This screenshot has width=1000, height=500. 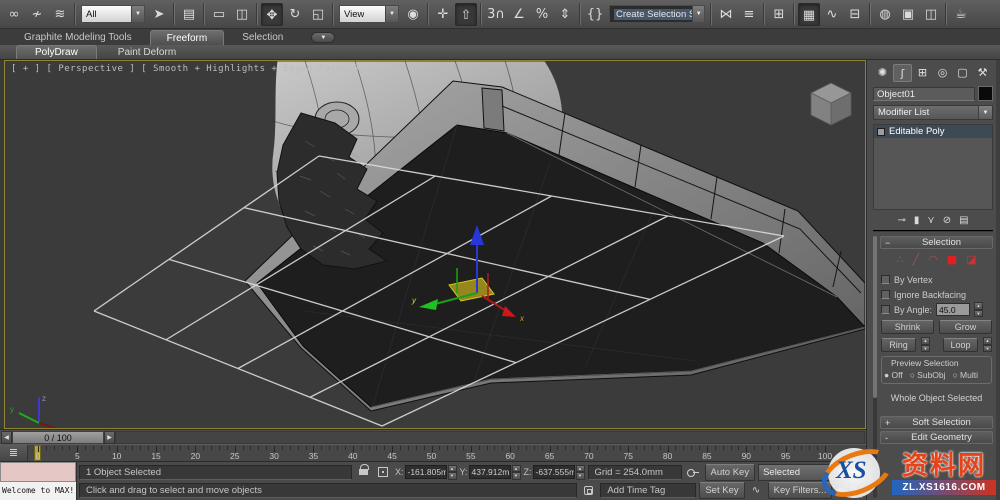 What do you see at coordinates (323, 37) in the screenshot?
I see `ribbon-minimize-button: ▼` at bounding box center [323, 37].